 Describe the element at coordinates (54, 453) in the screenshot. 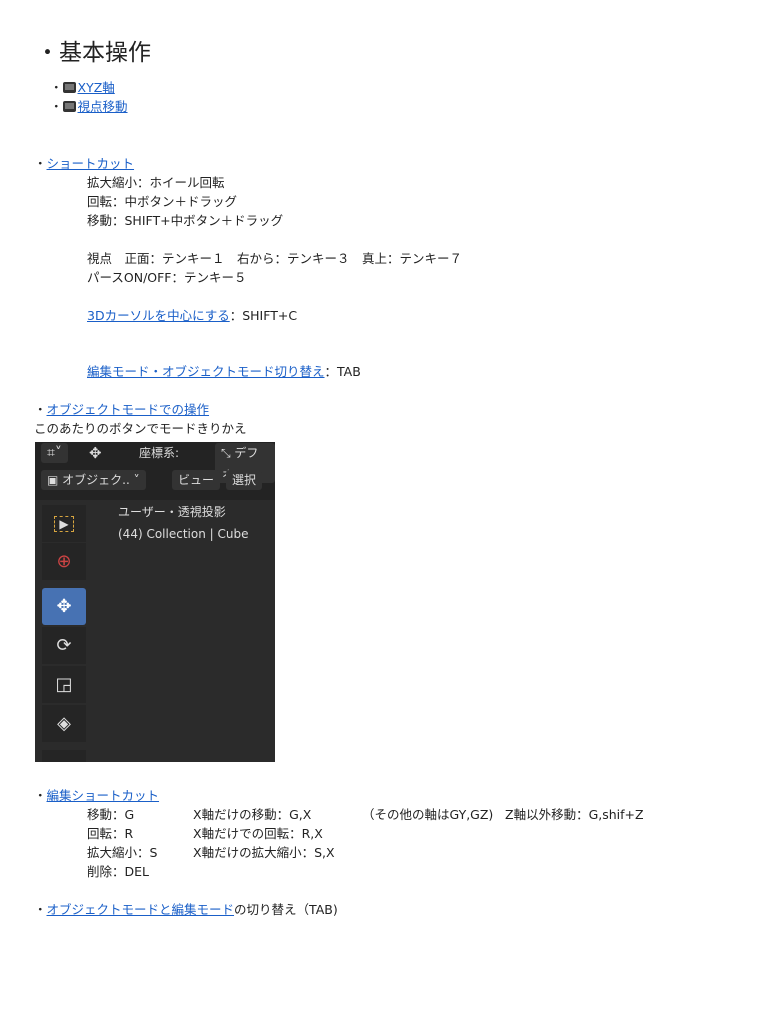

I see `transform-pivot-icon: ⌗˅` at that location.